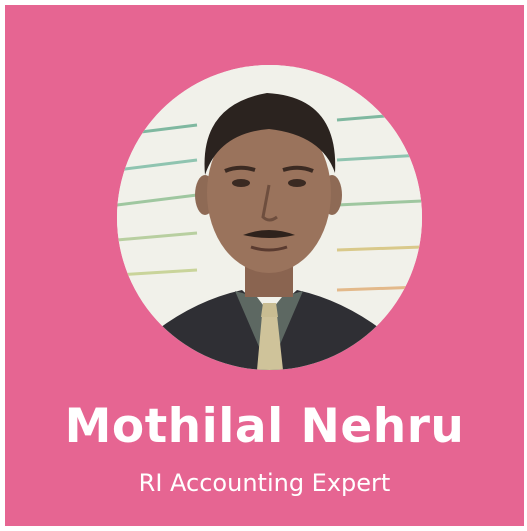  Describe the element at coordinates (264, 483) in the screenshot. I see `person-title: RI Accounting Expert` at that location.